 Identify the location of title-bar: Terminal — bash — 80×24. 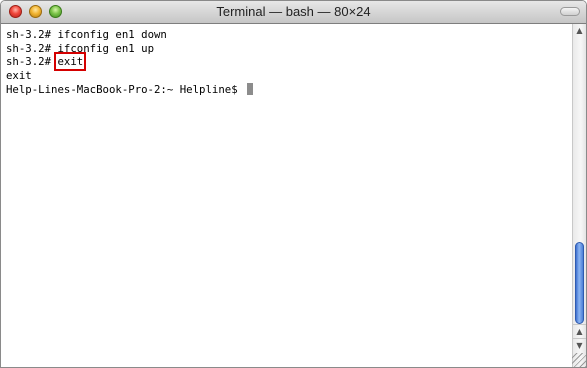
(293, 12).